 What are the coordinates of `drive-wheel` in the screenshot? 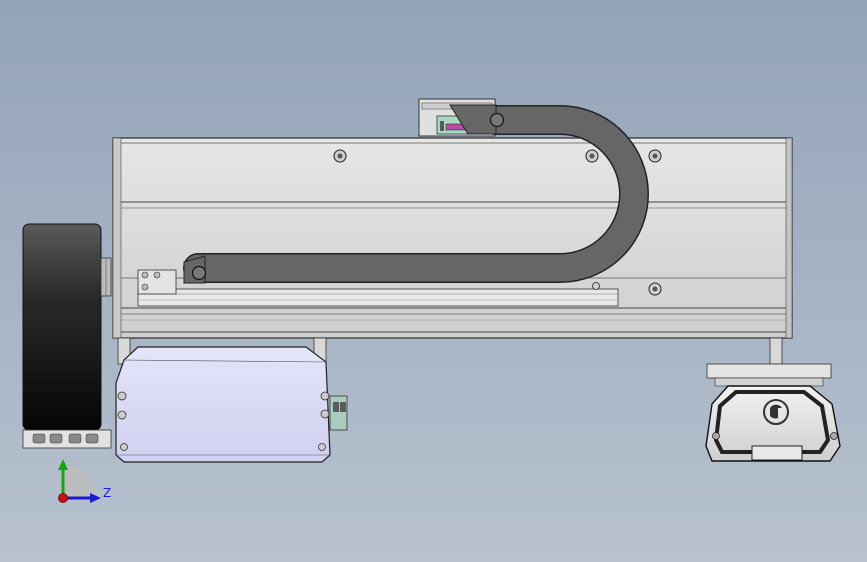 It's located at (67, 327).